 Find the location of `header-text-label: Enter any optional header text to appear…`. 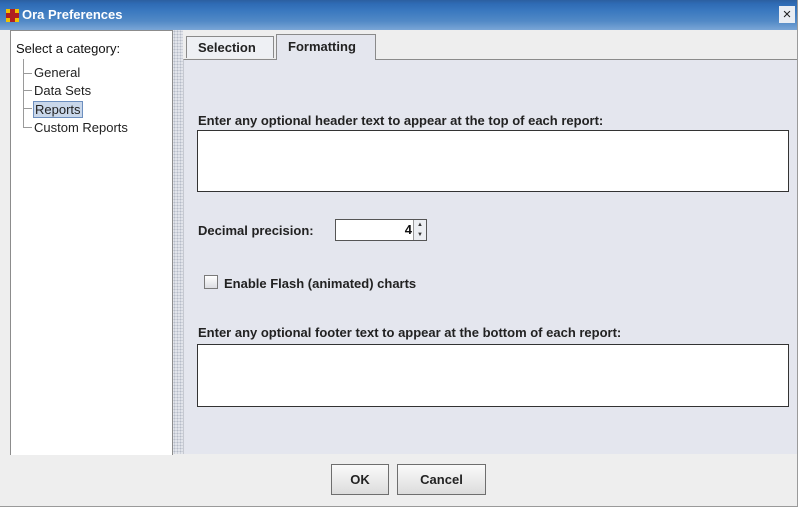

header-text-label: Enter any optional header text to appear… is located at coordinates (401, 120).